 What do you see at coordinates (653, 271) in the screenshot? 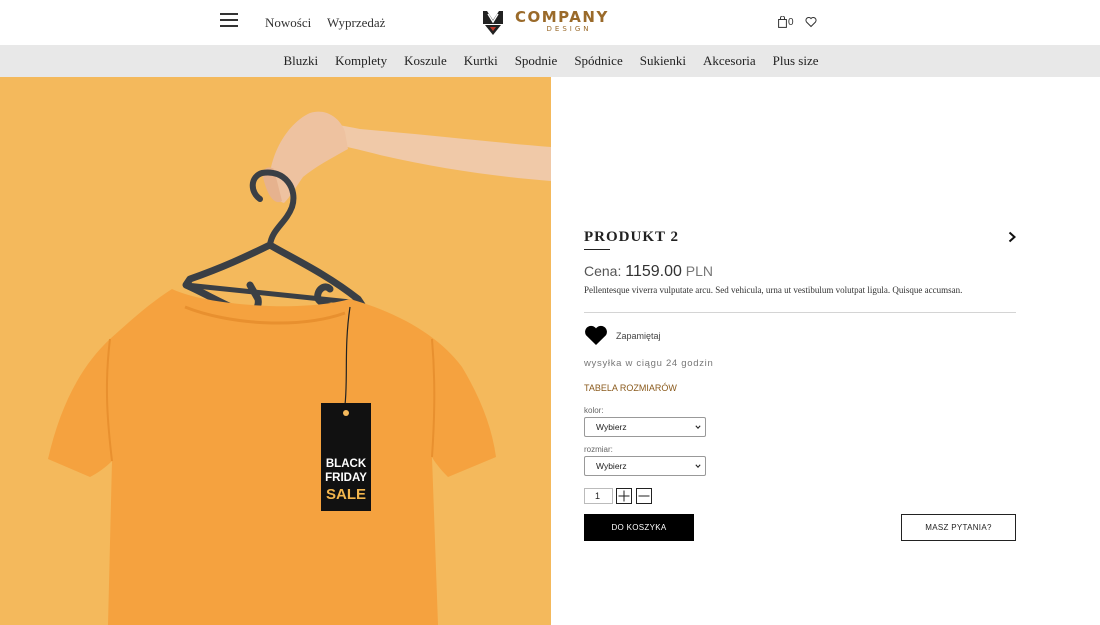
I see `price-value: 1159.00` at bounding box center [653, 271].